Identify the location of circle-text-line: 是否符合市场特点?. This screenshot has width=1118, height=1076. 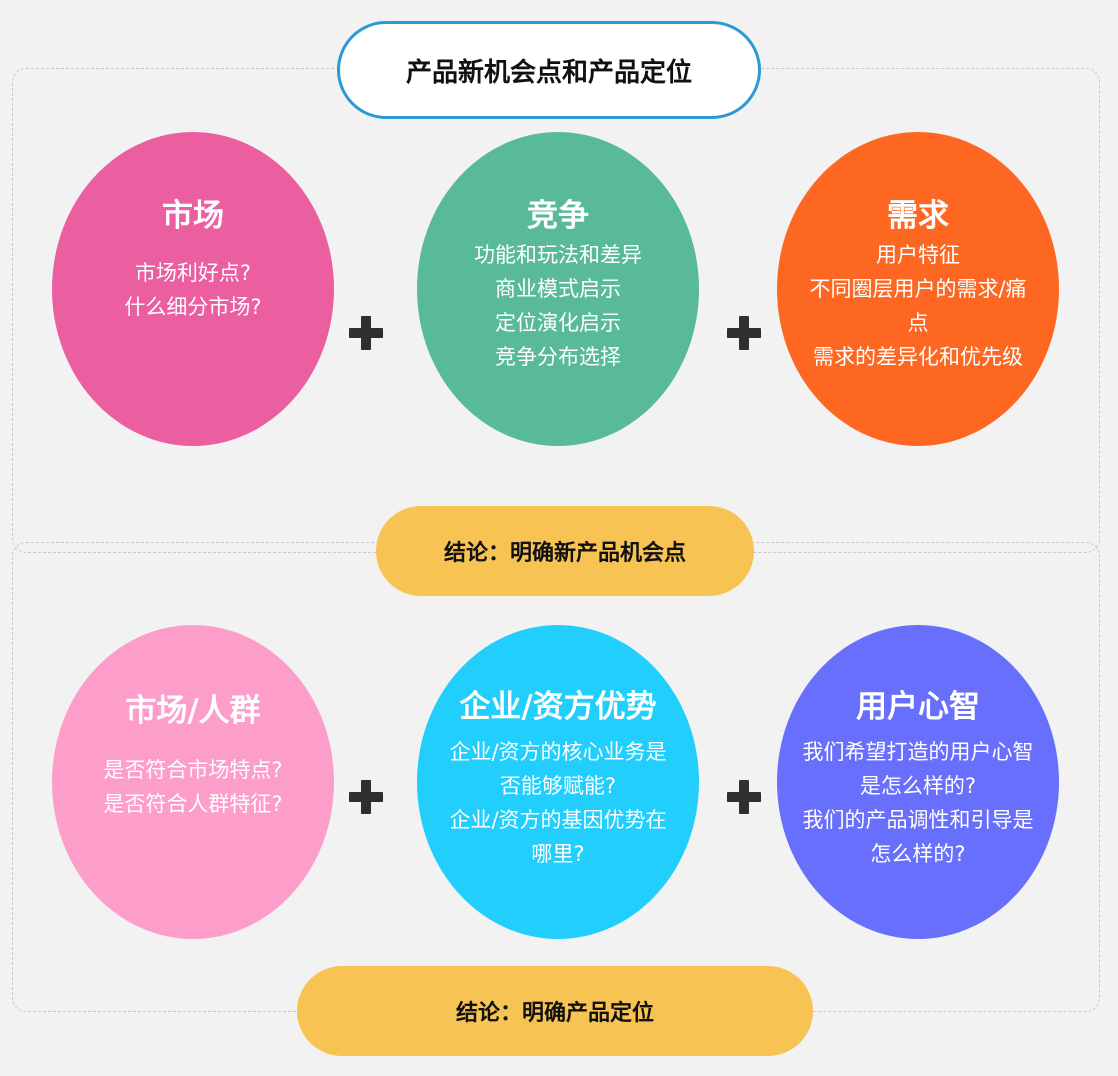
(193, 770).